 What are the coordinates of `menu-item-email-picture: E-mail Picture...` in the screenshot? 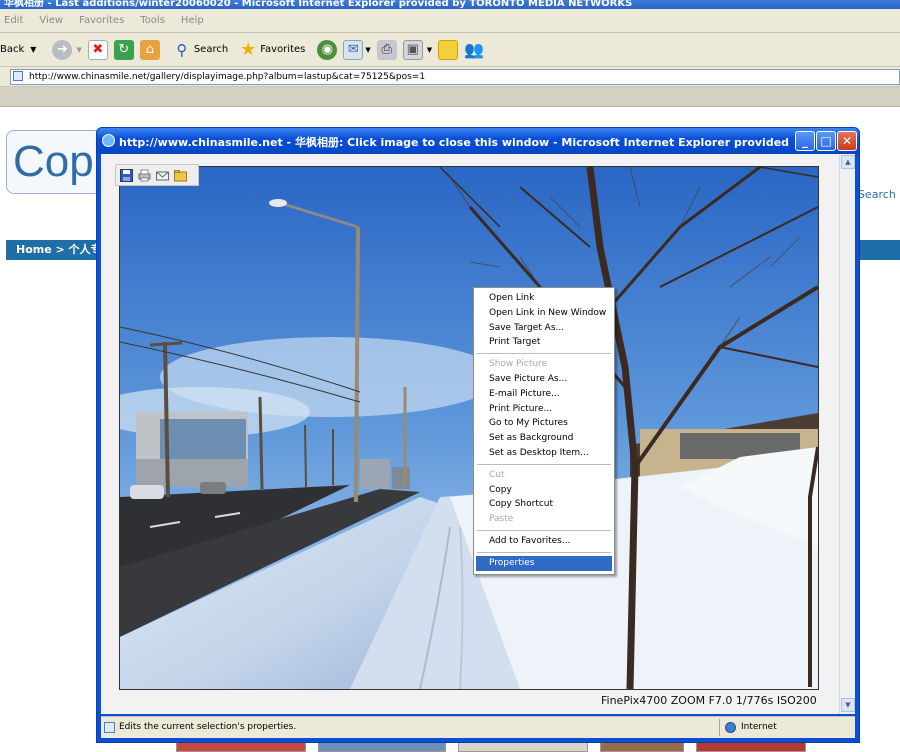 It's located at (544, 394).